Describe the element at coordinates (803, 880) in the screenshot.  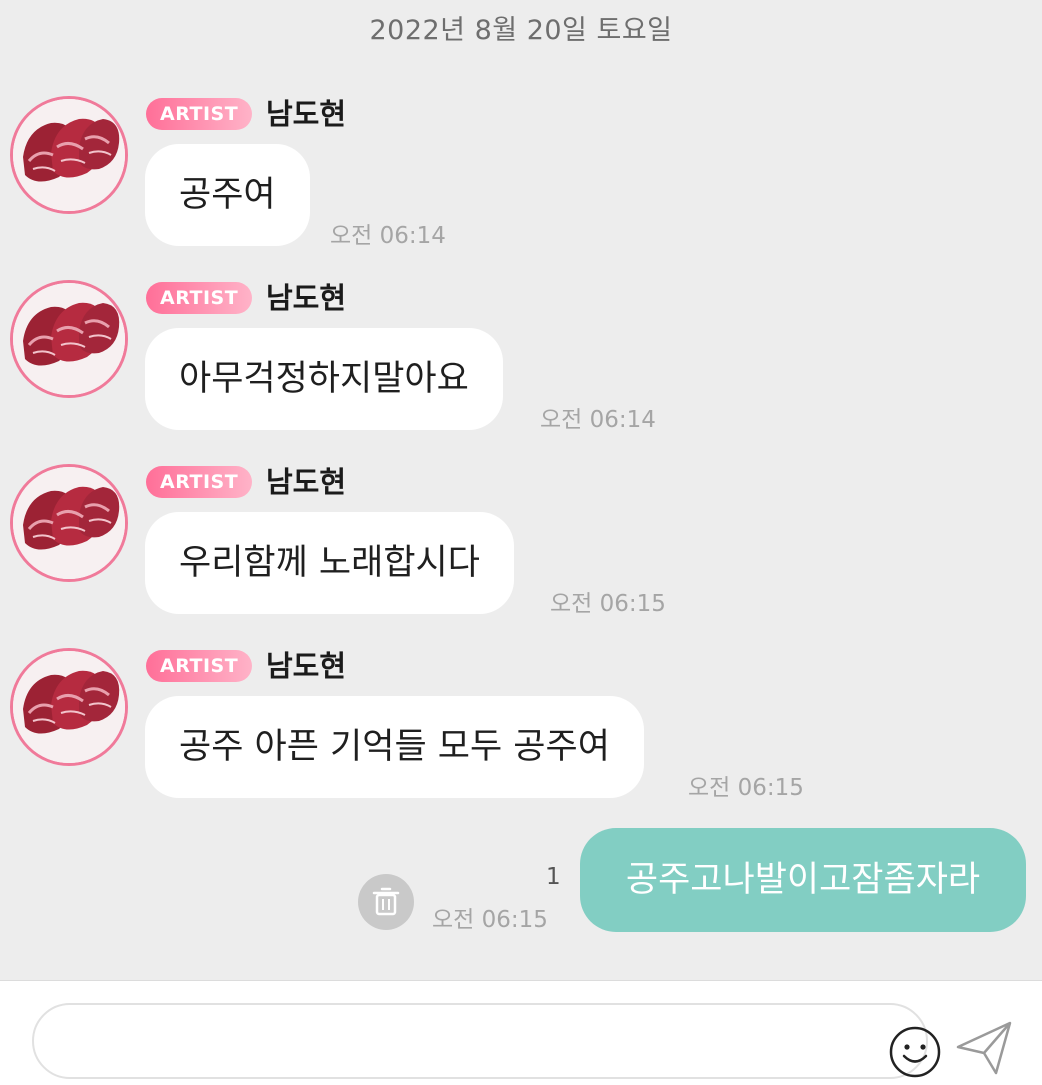
I see `my-message-bubble: 공주고나발이고잠좀자라` at that location.